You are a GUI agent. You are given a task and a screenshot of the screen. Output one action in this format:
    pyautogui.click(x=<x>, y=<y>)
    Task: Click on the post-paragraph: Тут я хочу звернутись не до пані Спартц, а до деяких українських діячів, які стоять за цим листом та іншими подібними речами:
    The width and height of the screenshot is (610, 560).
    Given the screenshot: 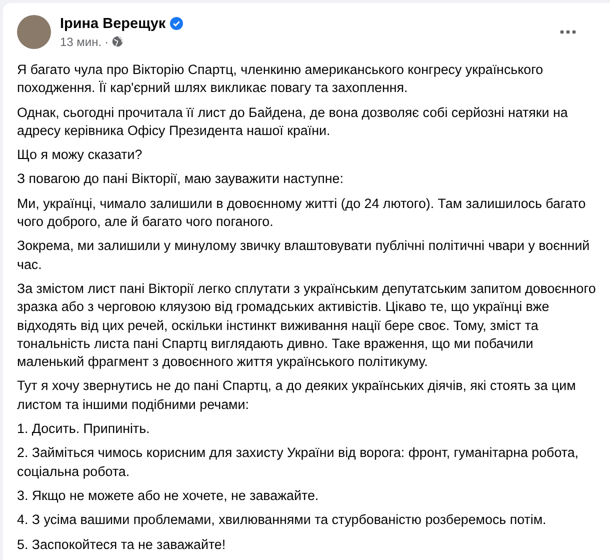 What is the action you would take?
    pyautogui.click(x=297, y=395)
    